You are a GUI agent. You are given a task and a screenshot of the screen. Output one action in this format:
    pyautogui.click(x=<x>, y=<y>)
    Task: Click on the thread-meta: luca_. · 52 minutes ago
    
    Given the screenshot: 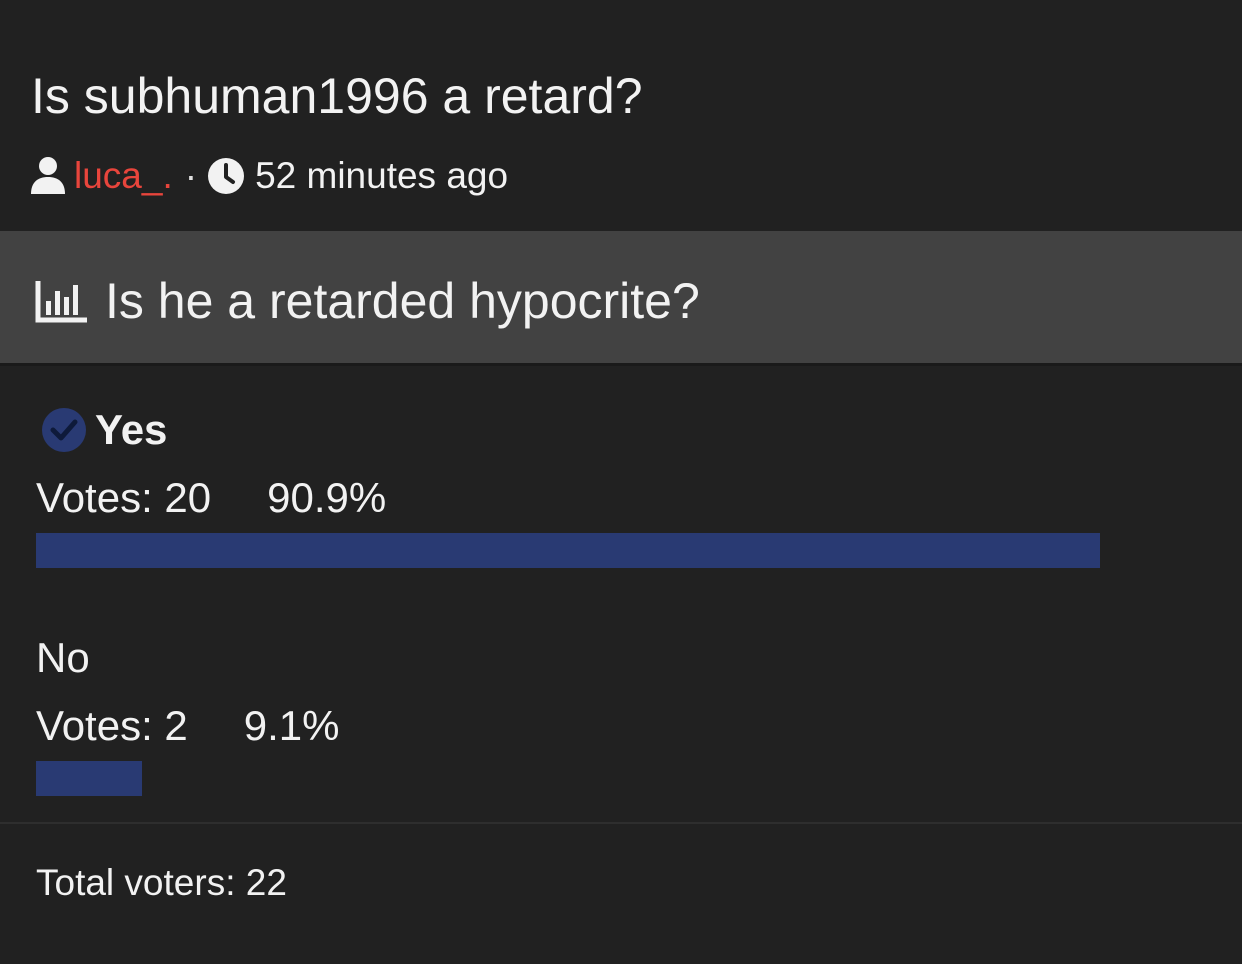 What is the action you would take?
    pyautogui.click(x=269, y=176)
    